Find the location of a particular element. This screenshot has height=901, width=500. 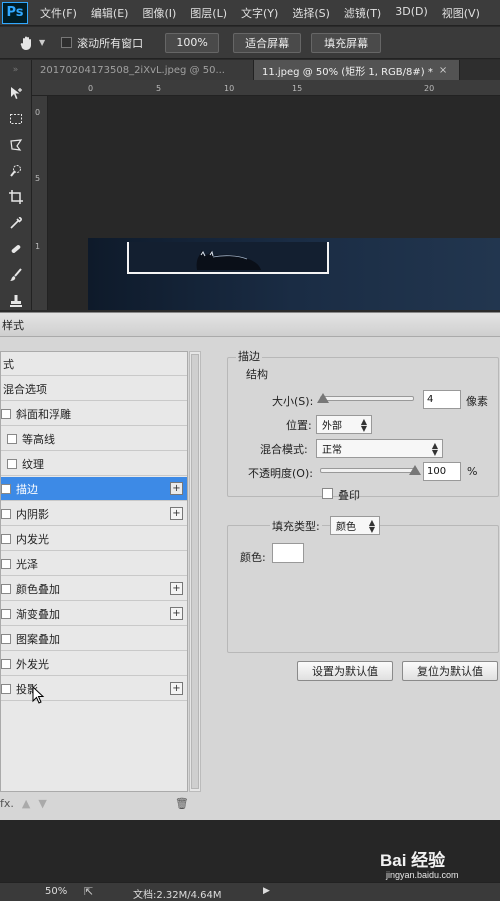

menu-layer: 图层(L) is located at coordinates (208, 13).